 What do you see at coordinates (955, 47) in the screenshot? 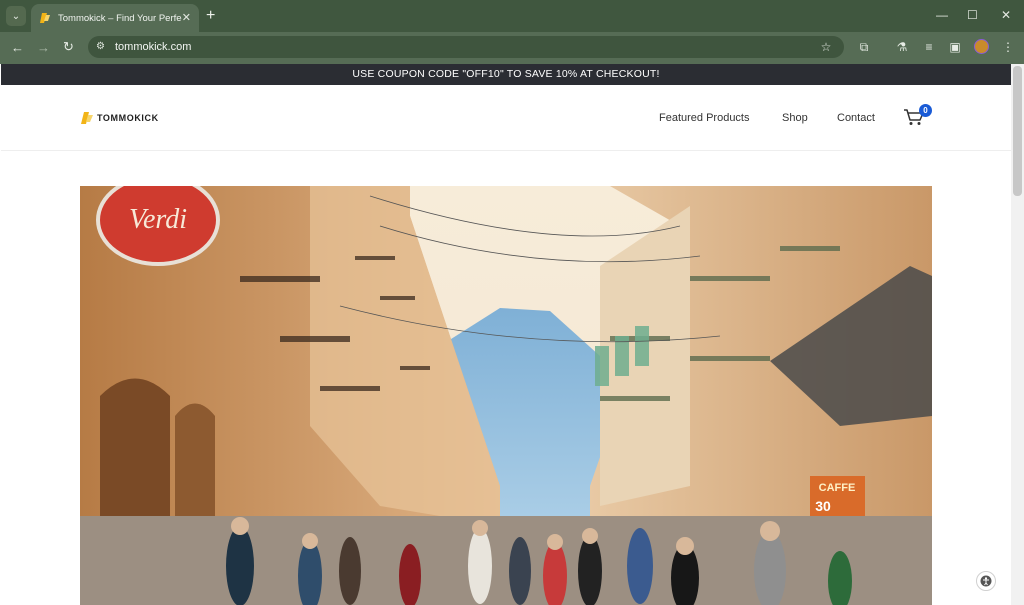
I see `sidebar-icon: ▣` at bounding box center [955, 47].